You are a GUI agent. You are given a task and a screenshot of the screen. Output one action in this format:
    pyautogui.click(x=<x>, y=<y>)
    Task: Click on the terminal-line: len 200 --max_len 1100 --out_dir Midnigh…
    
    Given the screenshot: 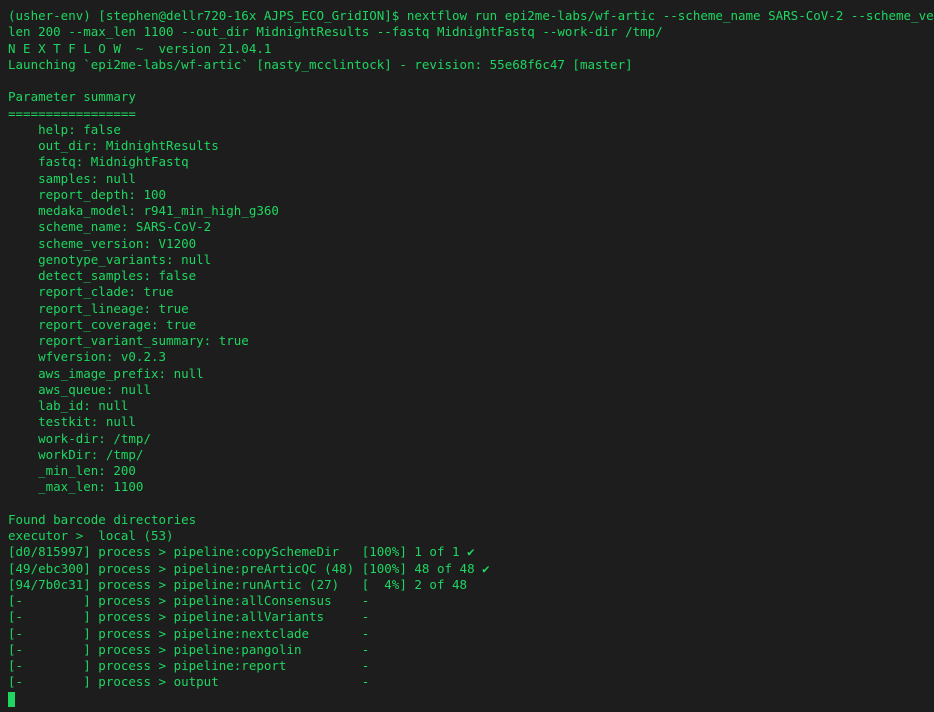 What is the action you would take?
    pyautogui.click(x=335, y=32)
    